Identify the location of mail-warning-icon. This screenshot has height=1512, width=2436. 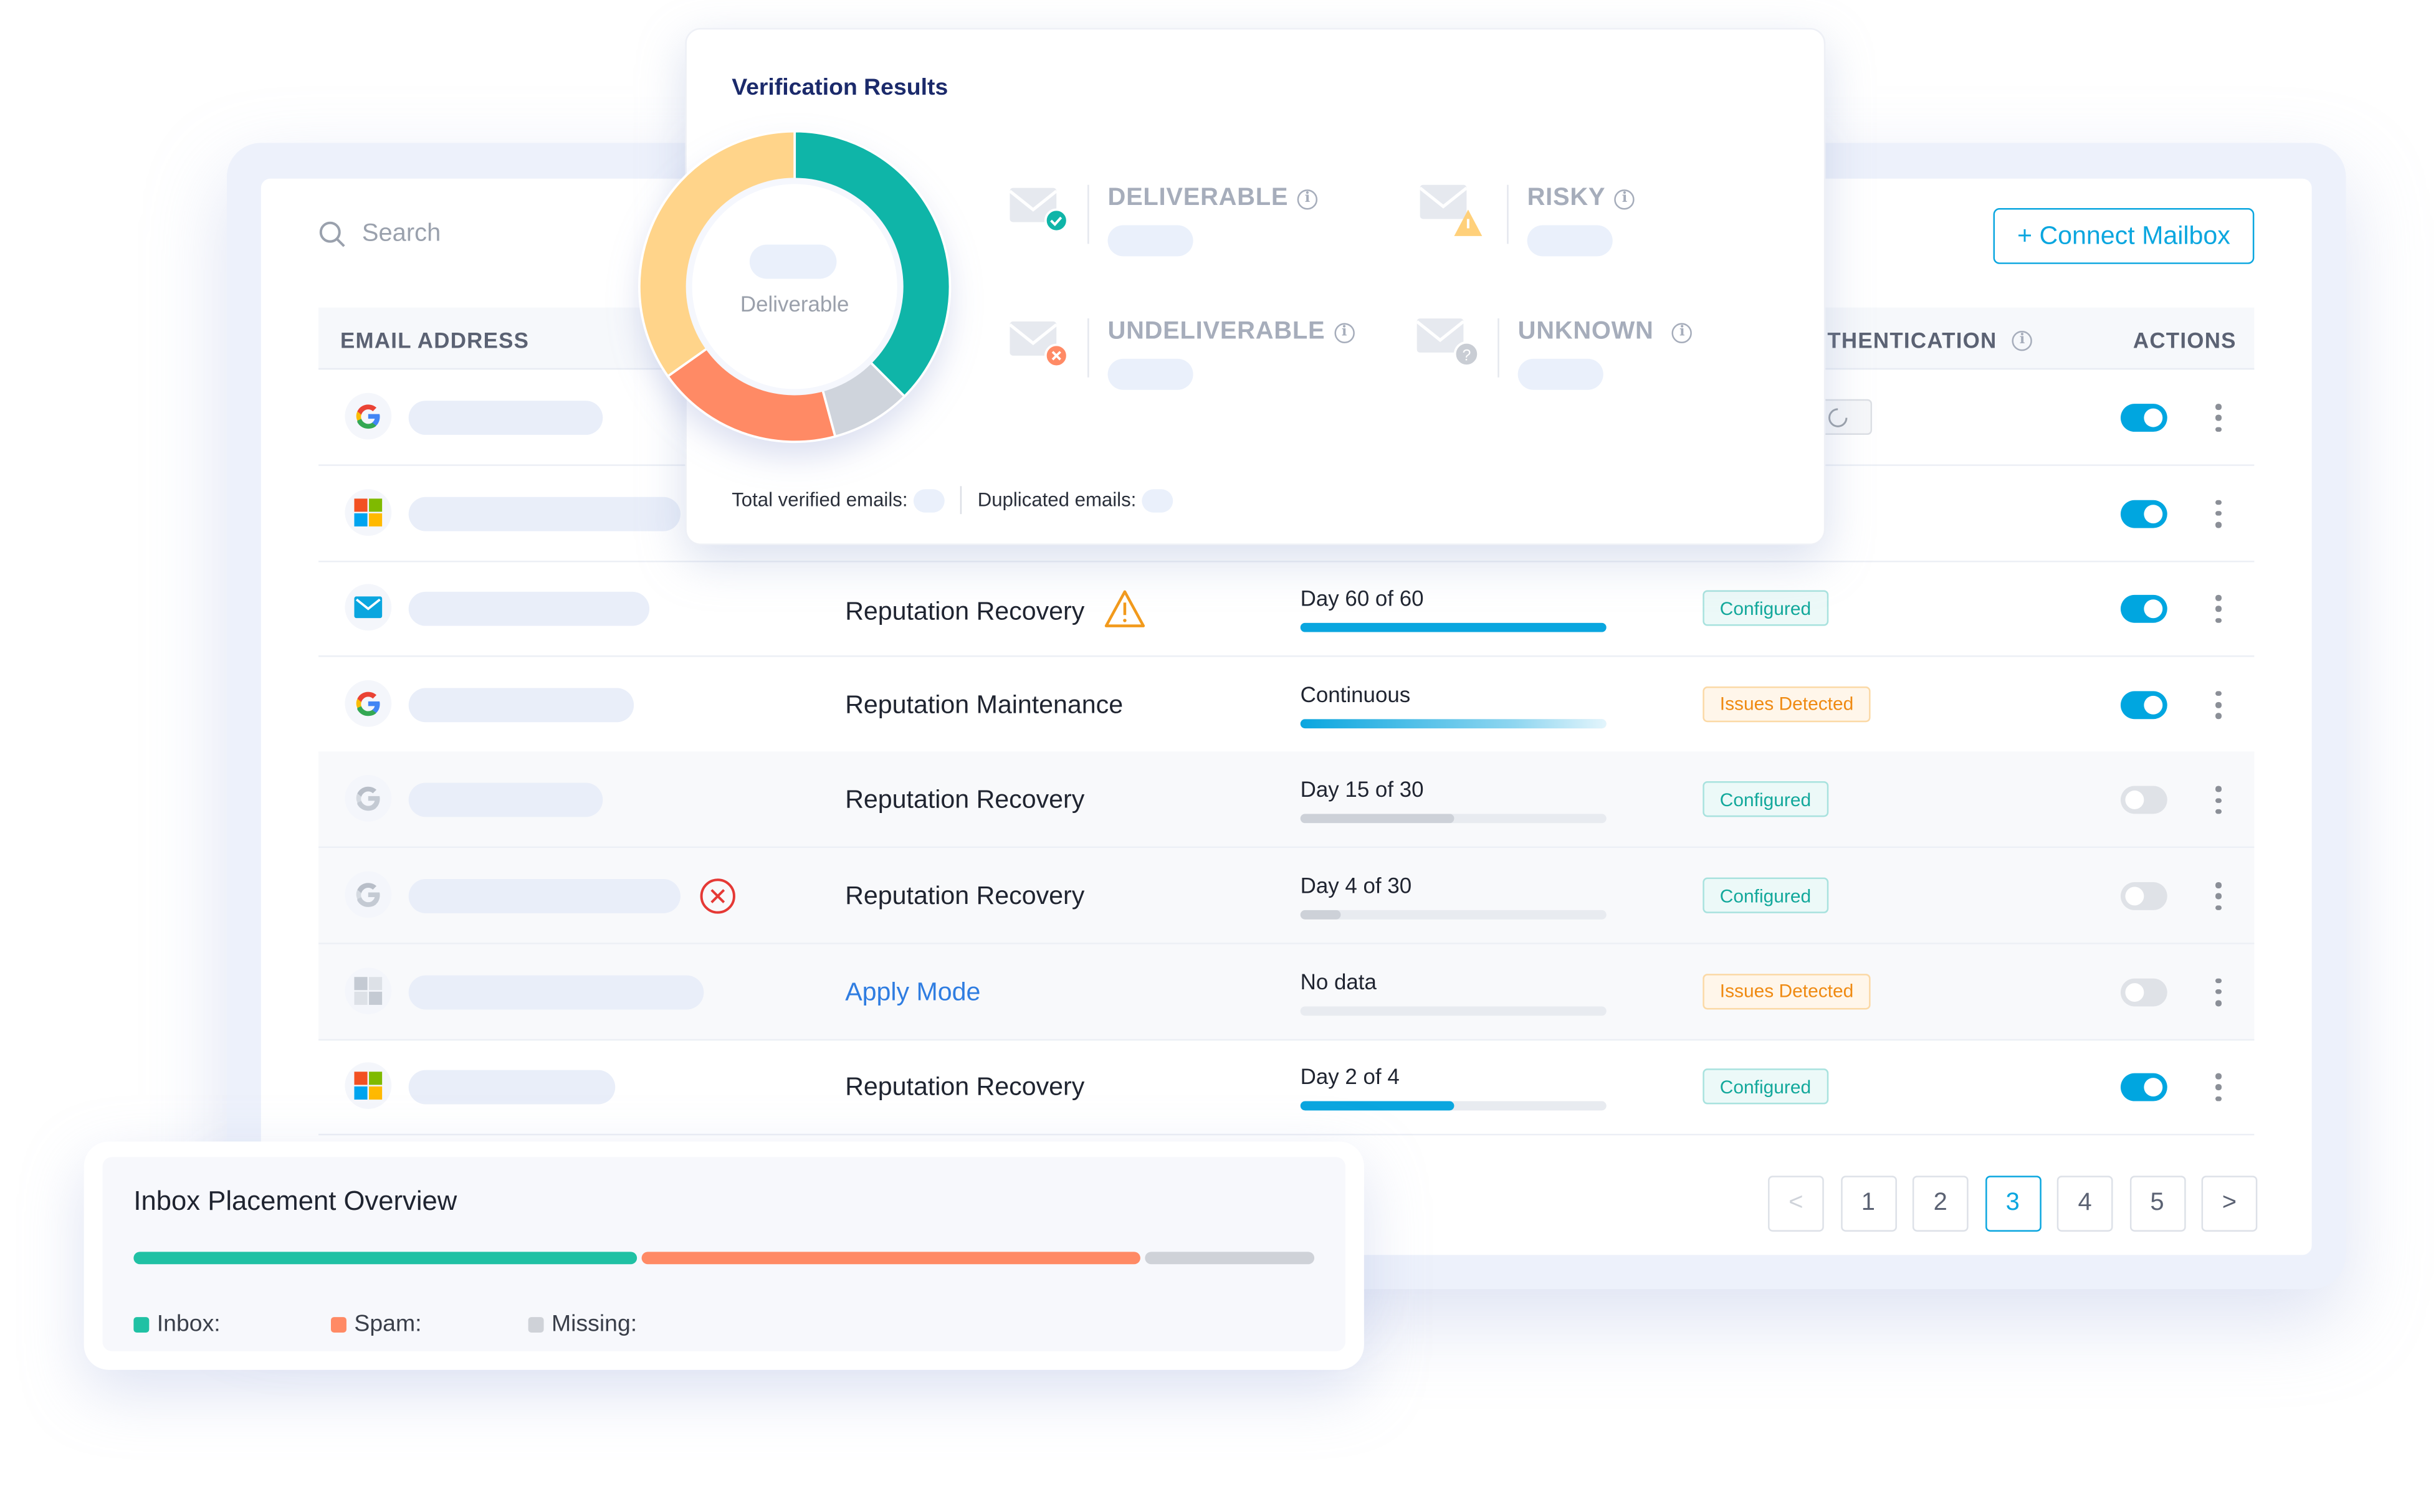
(1451, 210).